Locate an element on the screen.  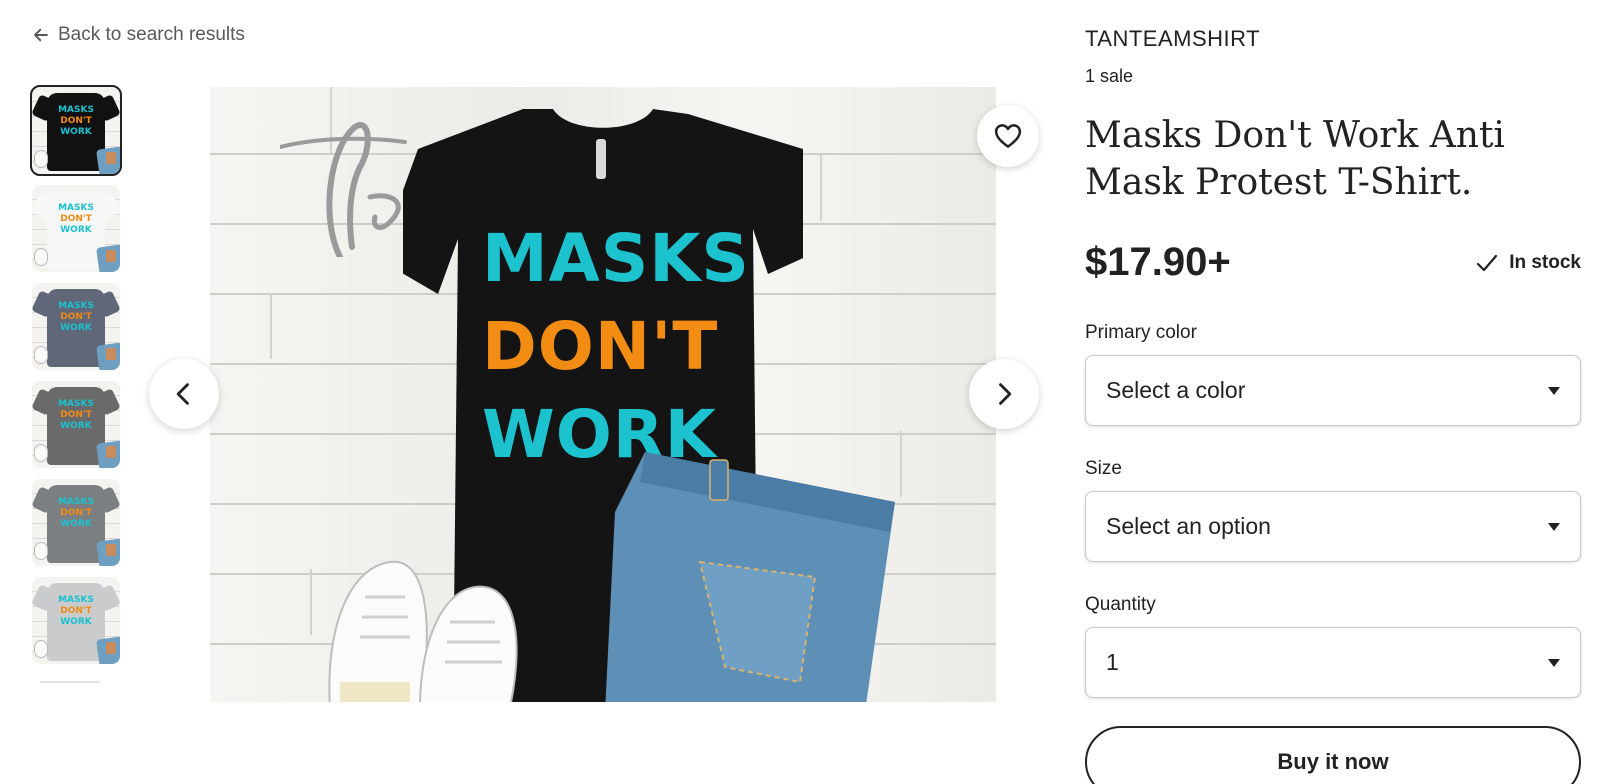
quantity-label: Quantity is located at coordinates (1120, 604).